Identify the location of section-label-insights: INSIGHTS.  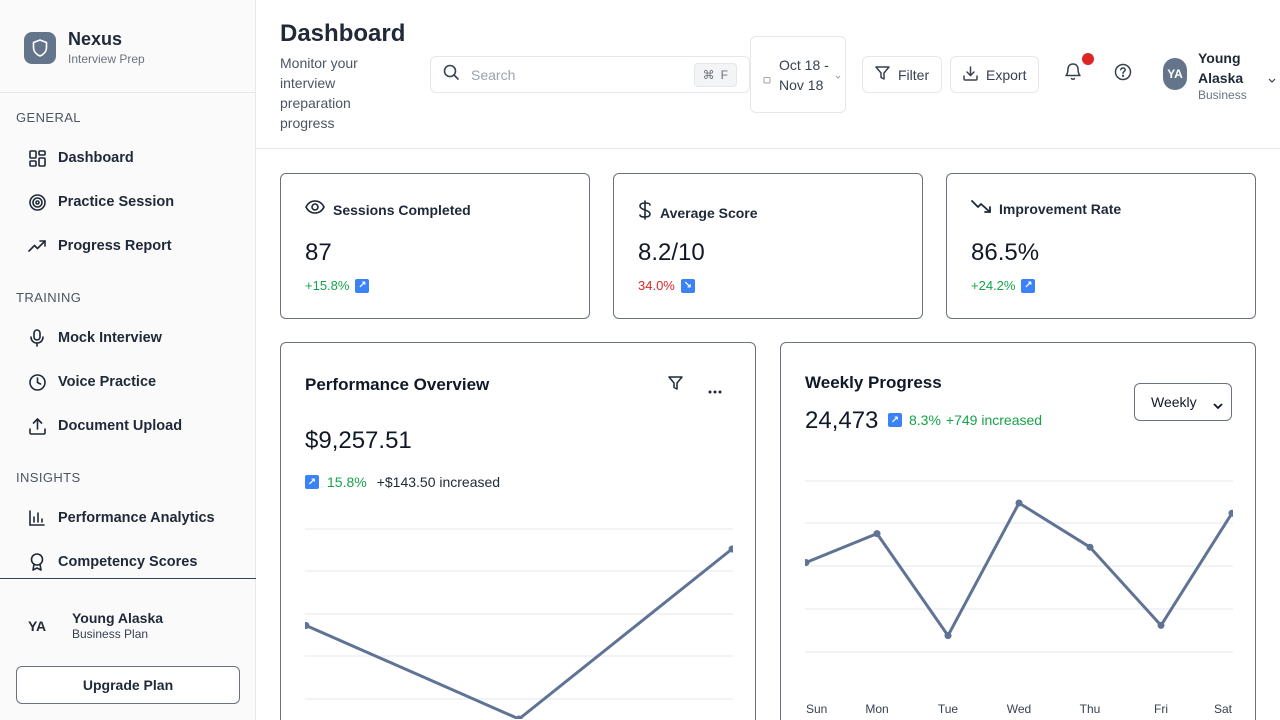
(48, 477).